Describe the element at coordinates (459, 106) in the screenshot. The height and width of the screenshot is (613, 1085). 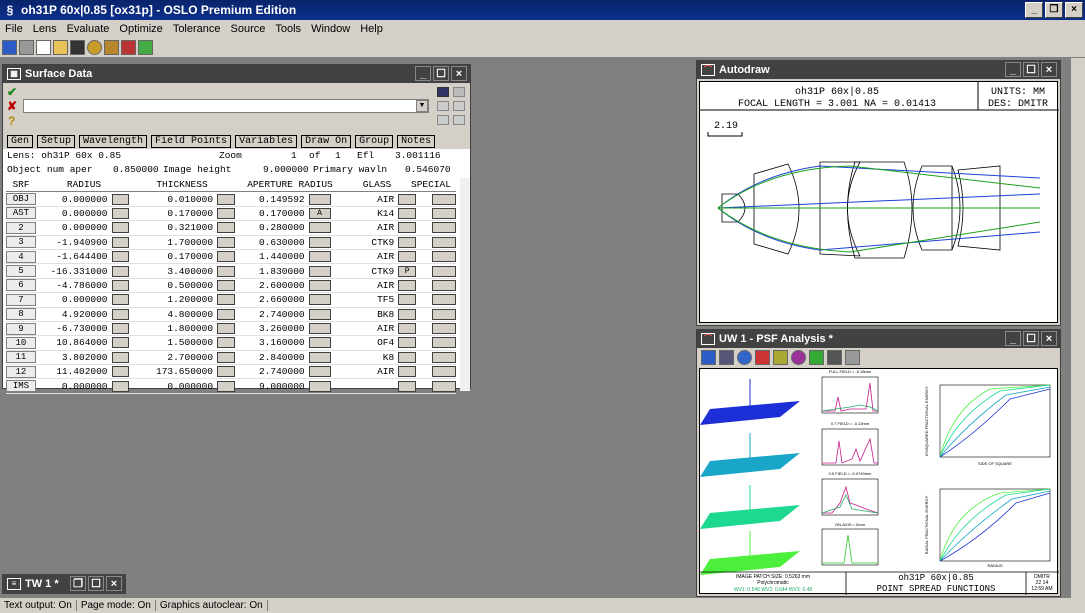
I see `copy-icon` at that location.